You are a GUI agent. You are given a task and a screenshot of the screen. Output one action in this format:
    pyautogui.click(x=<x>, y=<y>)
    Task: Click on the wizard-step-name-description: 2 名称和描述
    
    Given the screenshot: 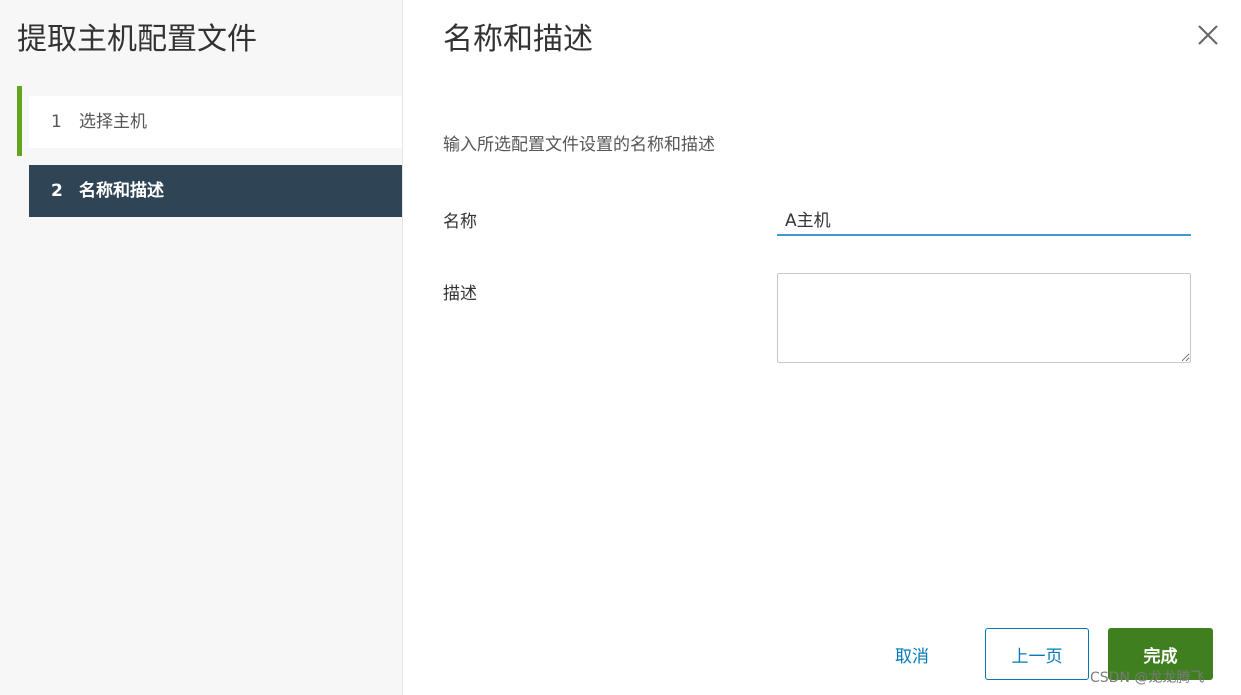 What is the action you would take?
    pyautogui.click(x=215, y=191)
    